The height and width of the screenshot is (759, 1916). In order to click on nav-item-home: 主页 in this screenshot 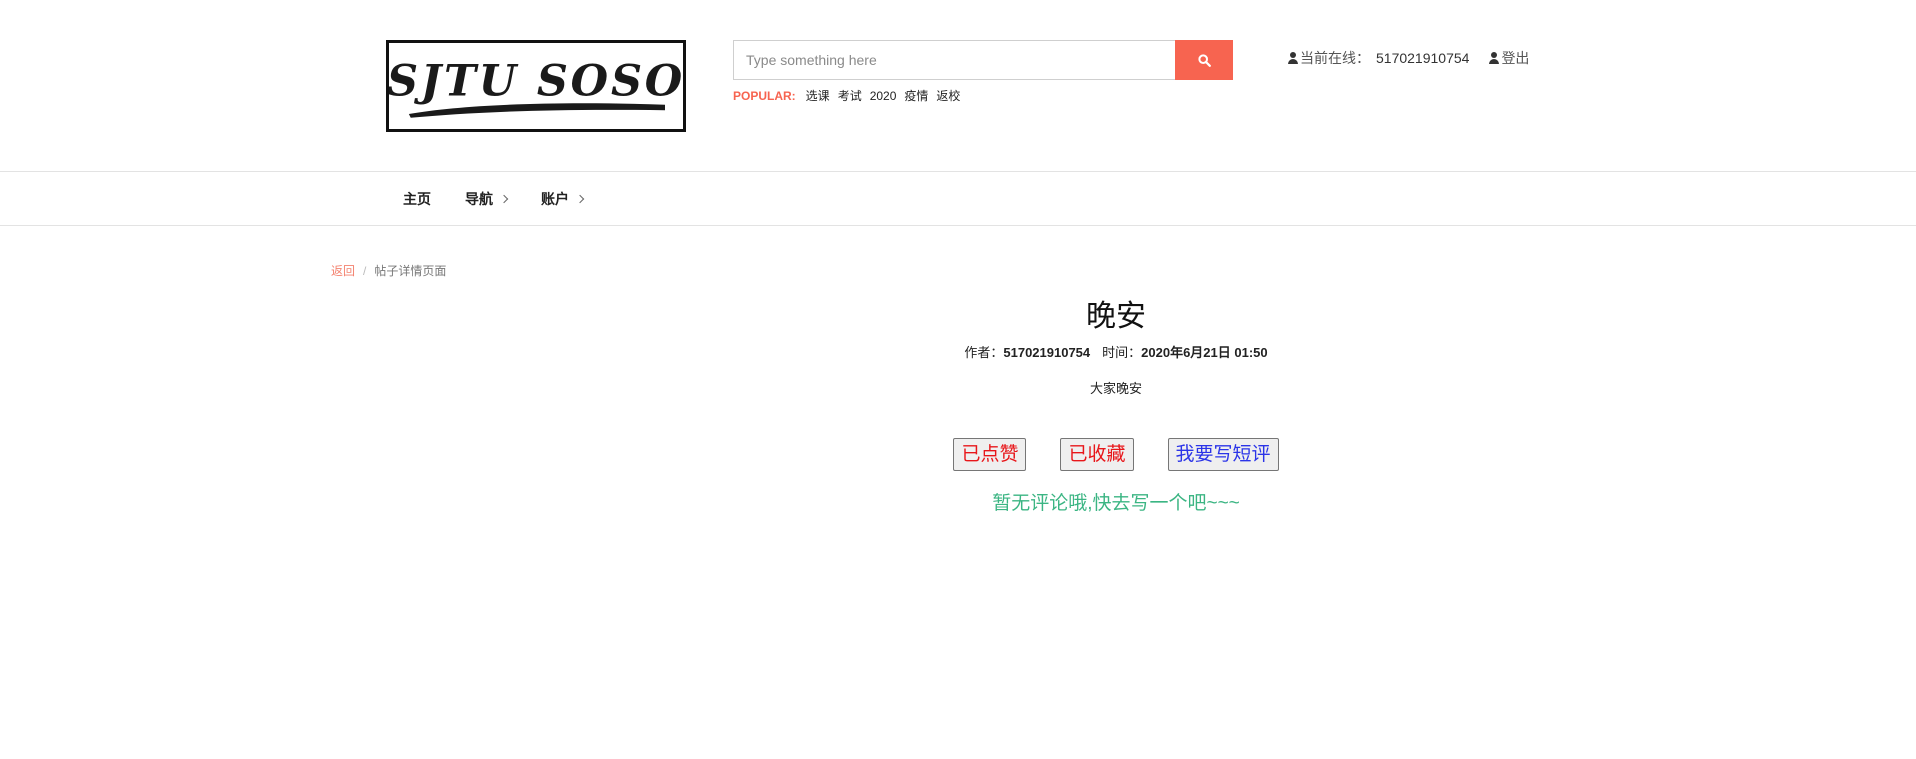, I will do `click(417, 199)`.